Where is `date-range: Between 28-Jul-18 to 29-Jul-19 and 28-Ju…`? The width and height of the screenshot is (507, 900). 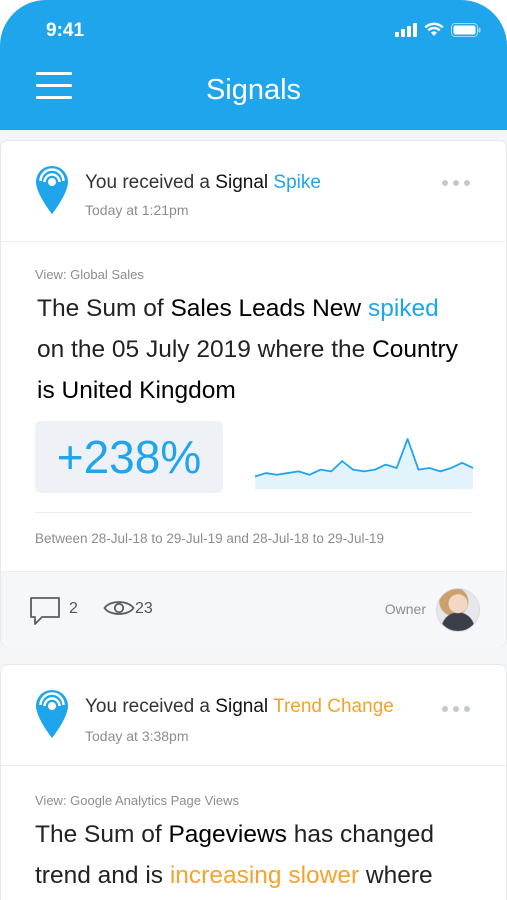
date-range: Between 28-Jul-18 to 29-Jul-19 and 28-Ju… is located at coordinates (209, 538).